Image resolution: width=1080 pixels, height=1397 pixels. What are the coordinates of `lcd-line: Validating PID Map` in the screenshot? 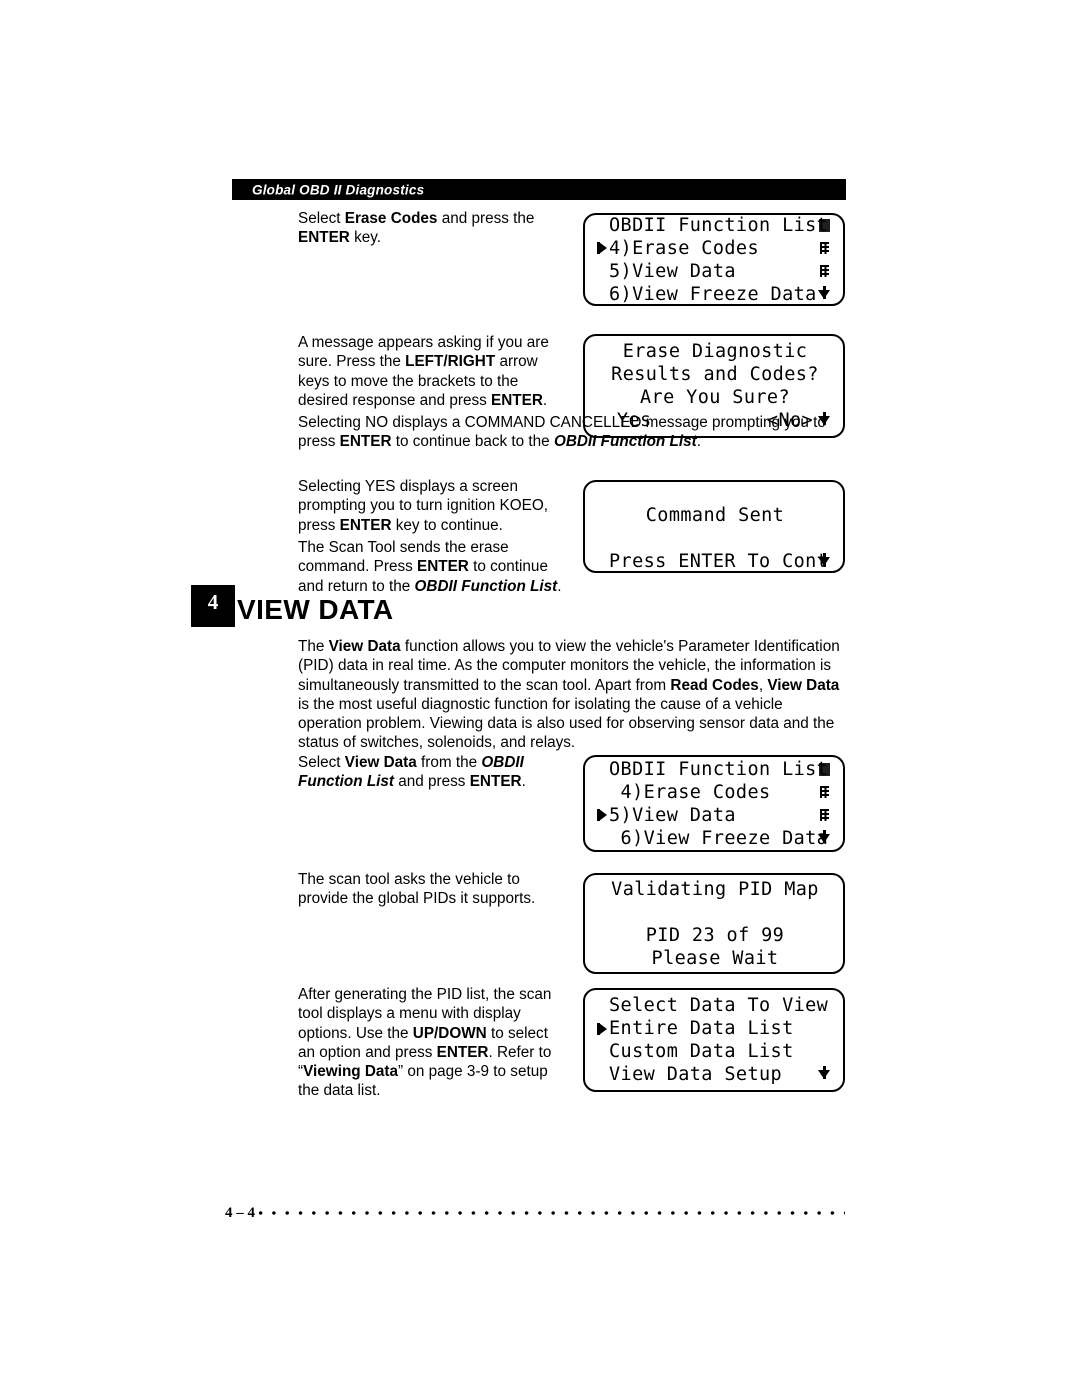 It's located at (715, 889).